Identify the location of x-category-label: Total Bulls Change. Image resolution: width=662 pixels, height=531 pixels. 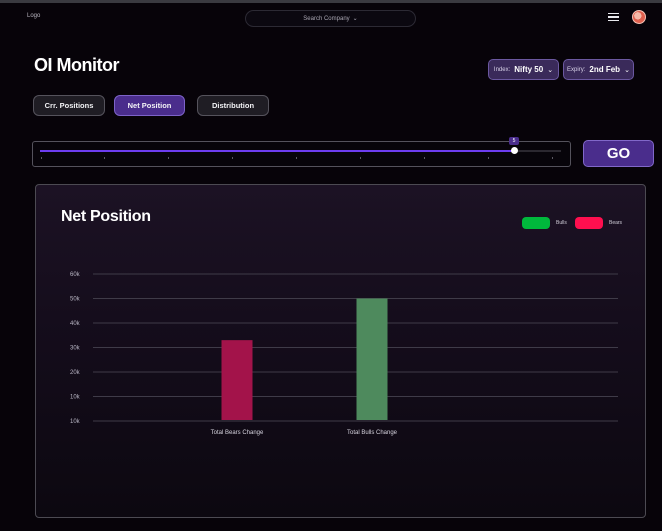
(372, 433).